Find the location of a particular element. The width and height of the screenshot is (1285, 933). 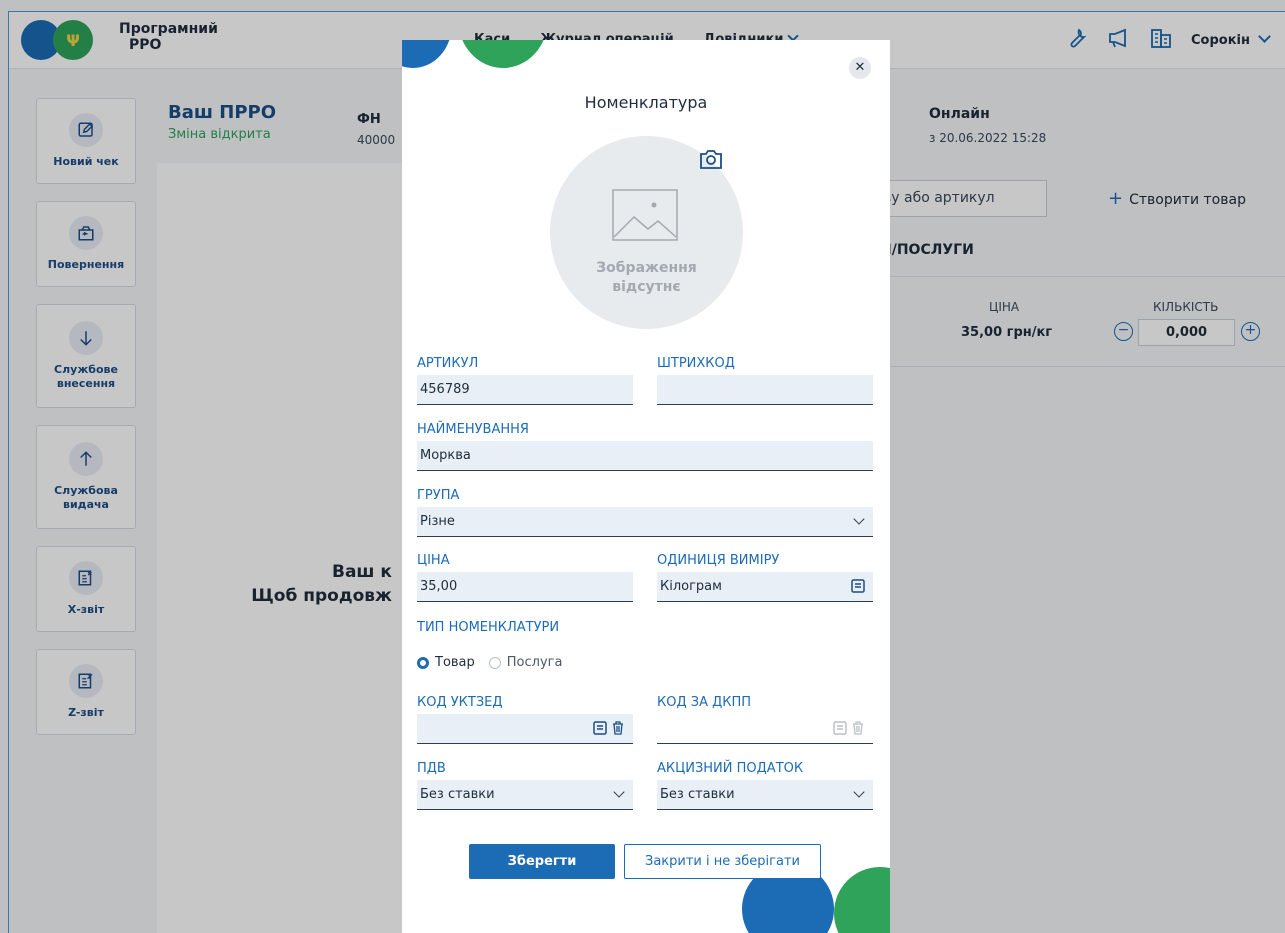

radio-service-label: Послуга is located at coordinates (534, 662).